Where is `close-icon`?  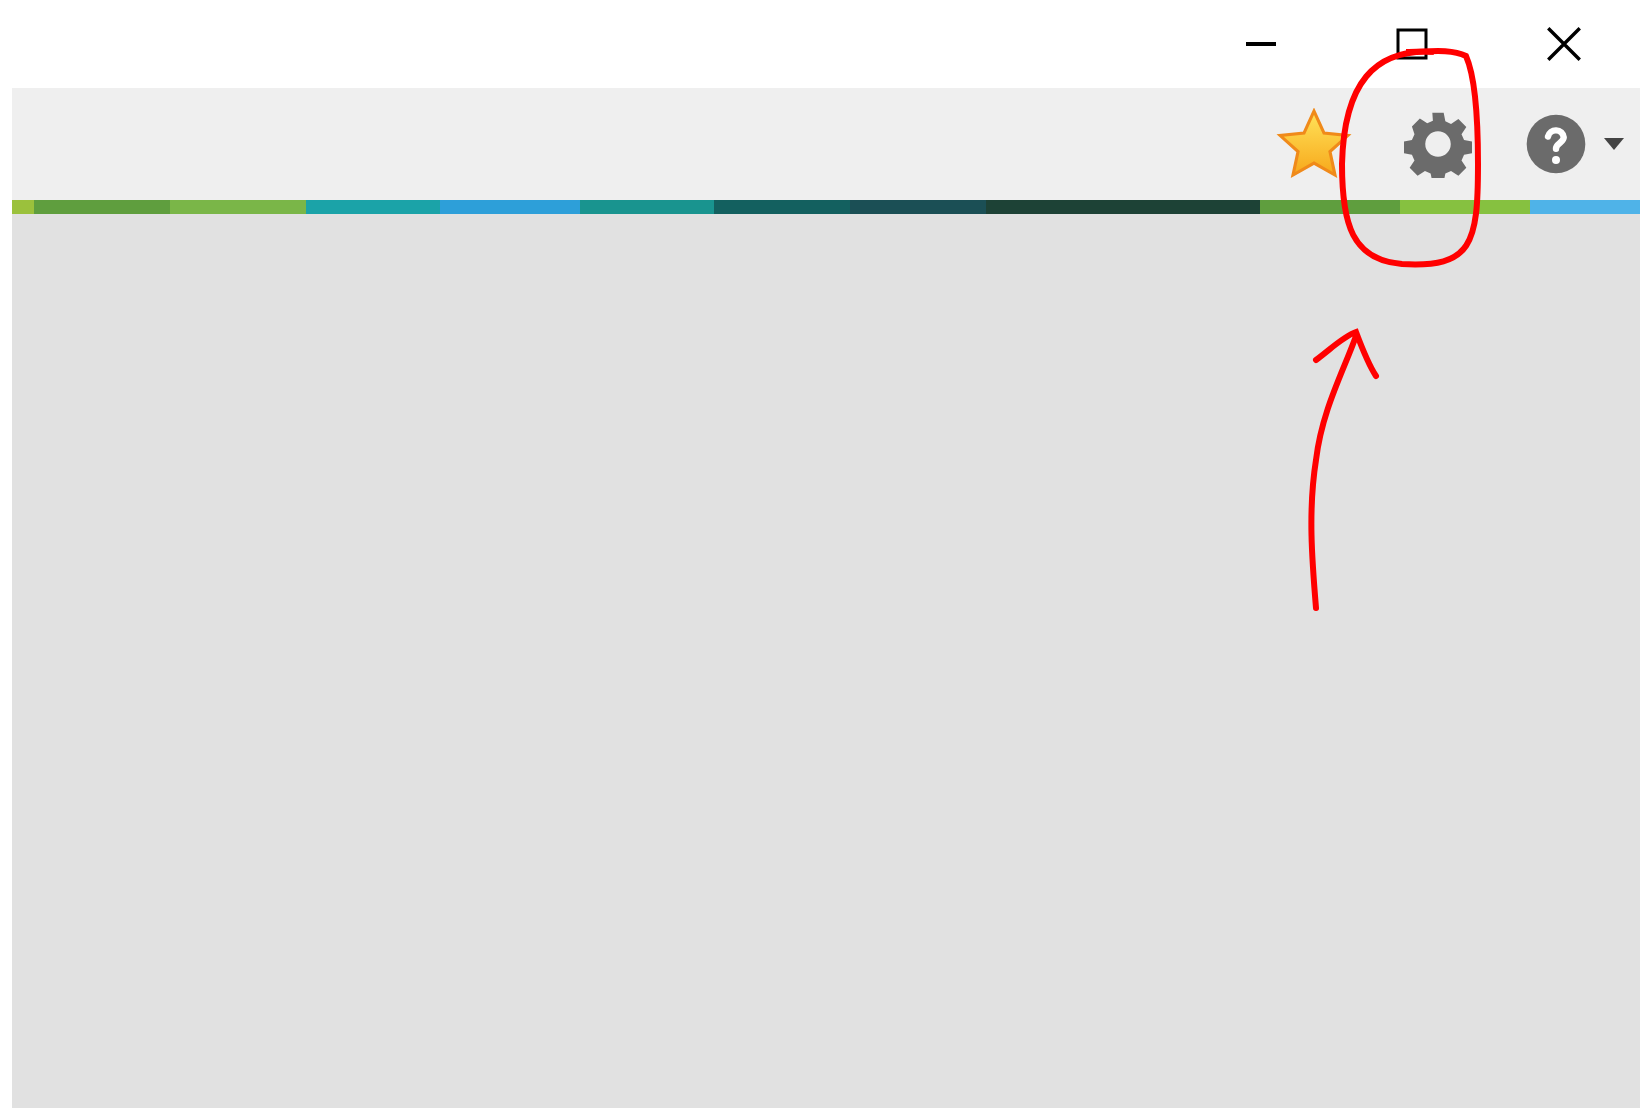
close-icon is located at coordinates (1564, 44).